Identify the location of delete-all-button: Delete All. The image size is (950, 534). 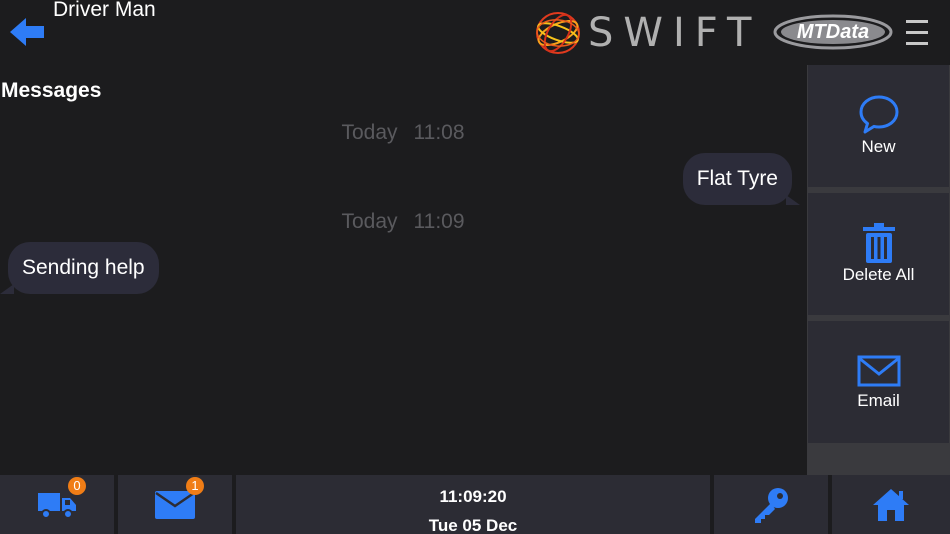
(878, 254).